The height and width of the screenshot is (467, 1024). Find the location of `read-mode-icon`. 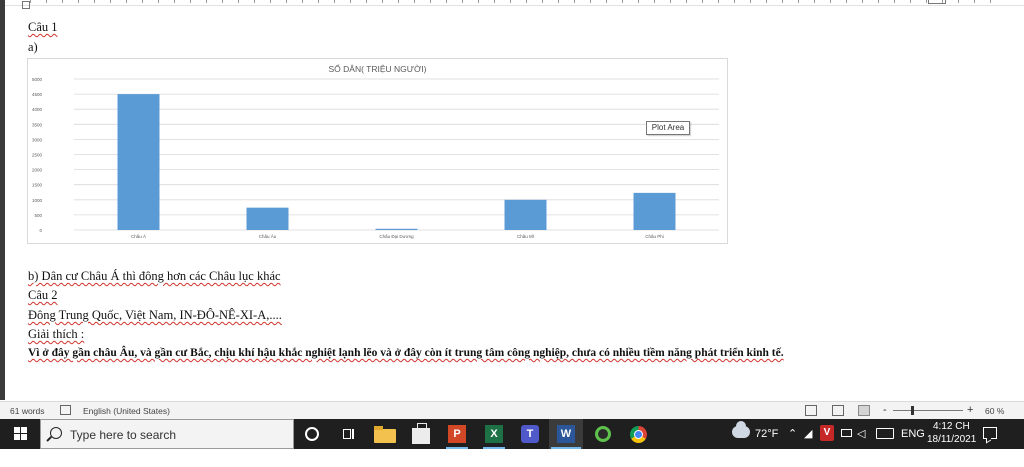

read-mode-icon is located at coordinates (811, 410).